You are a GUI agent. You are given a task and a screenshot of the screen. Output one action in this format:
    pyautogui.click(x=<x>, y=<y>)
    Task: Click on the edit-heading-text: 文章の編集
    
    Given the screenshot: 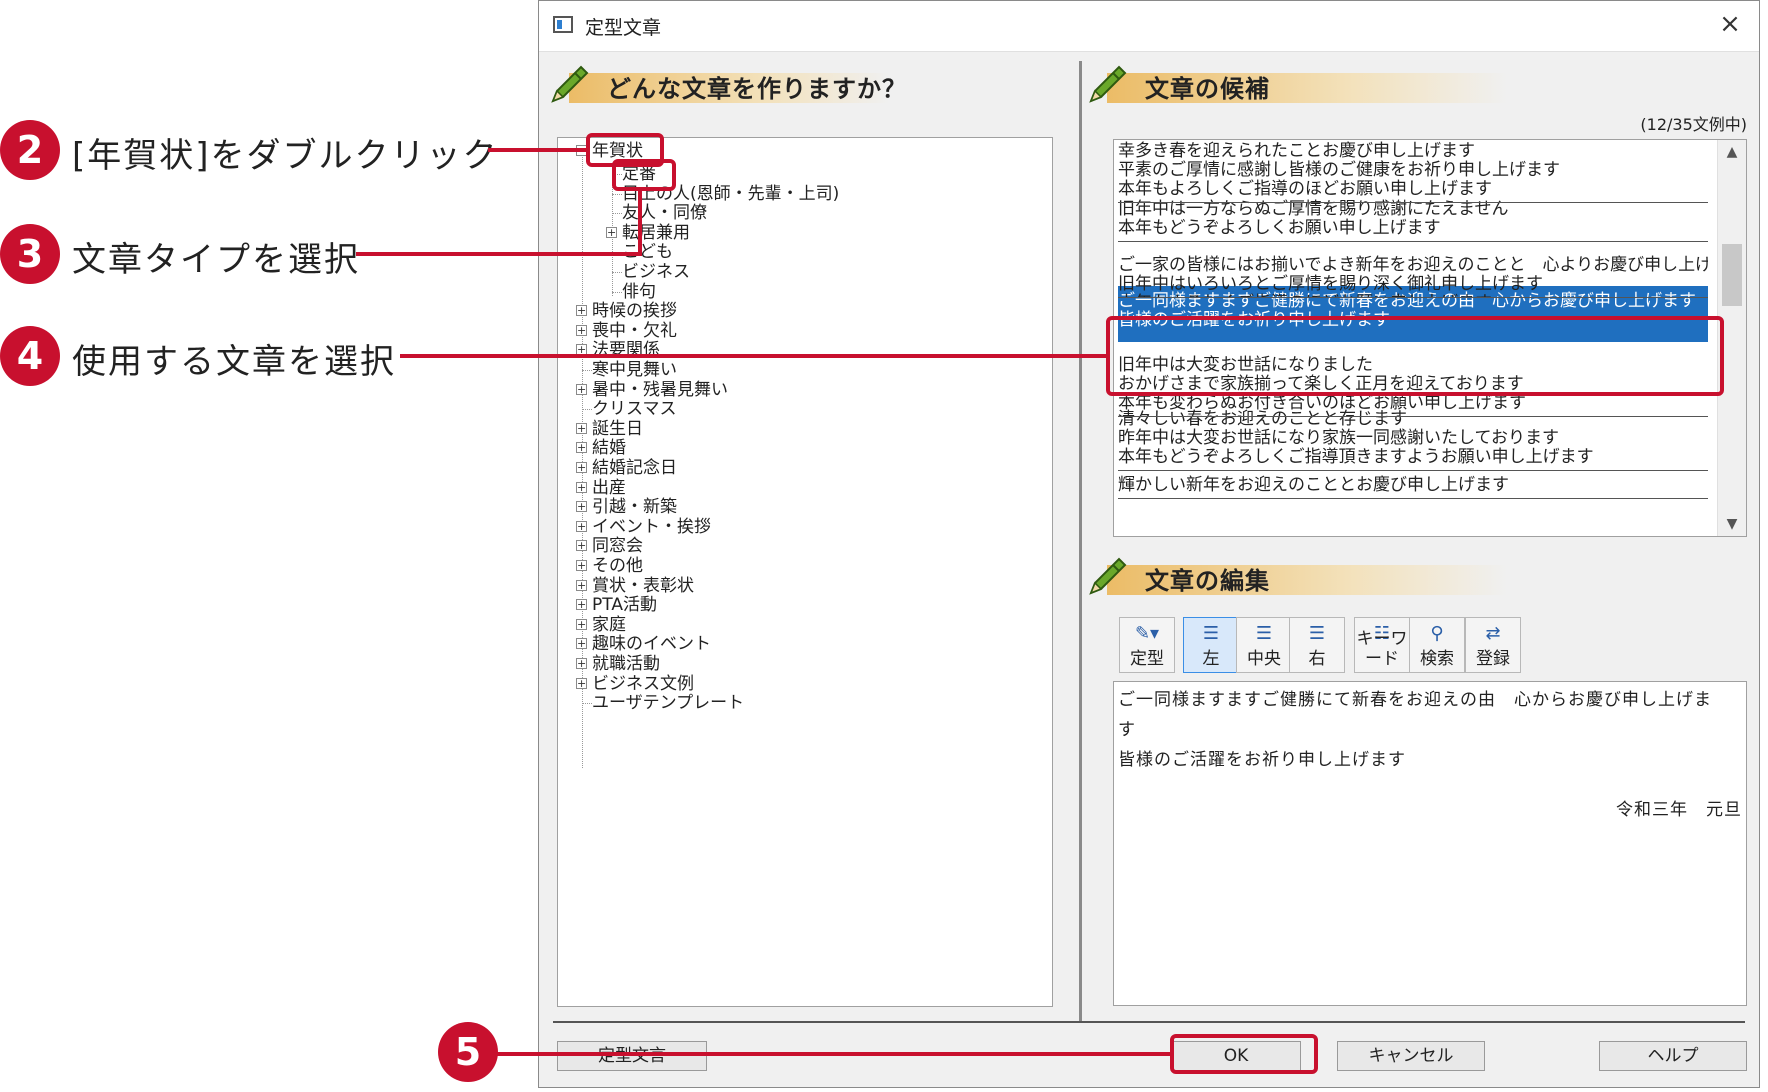 What is the action you would take?
    pyautogui.click(x=1207, y=581)
    